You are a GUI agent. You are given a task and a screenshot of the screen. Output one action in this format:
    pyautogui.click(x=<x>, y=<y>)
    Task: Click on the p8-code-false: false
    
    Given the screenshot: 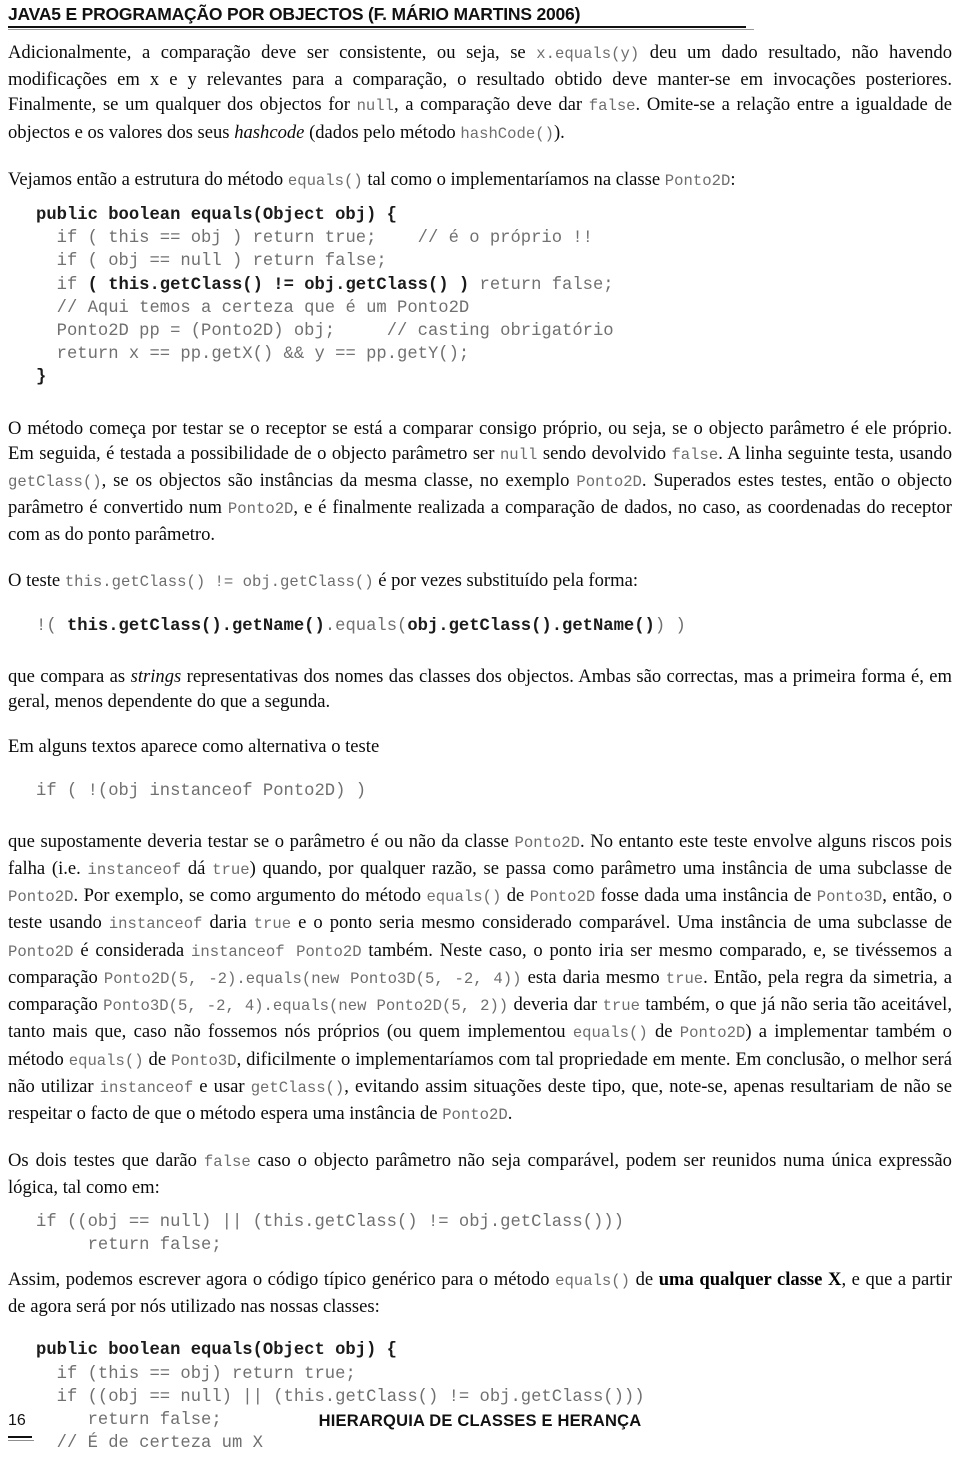 What is the action you would take?
    pyautogui.click(x=227, y=1162)
    